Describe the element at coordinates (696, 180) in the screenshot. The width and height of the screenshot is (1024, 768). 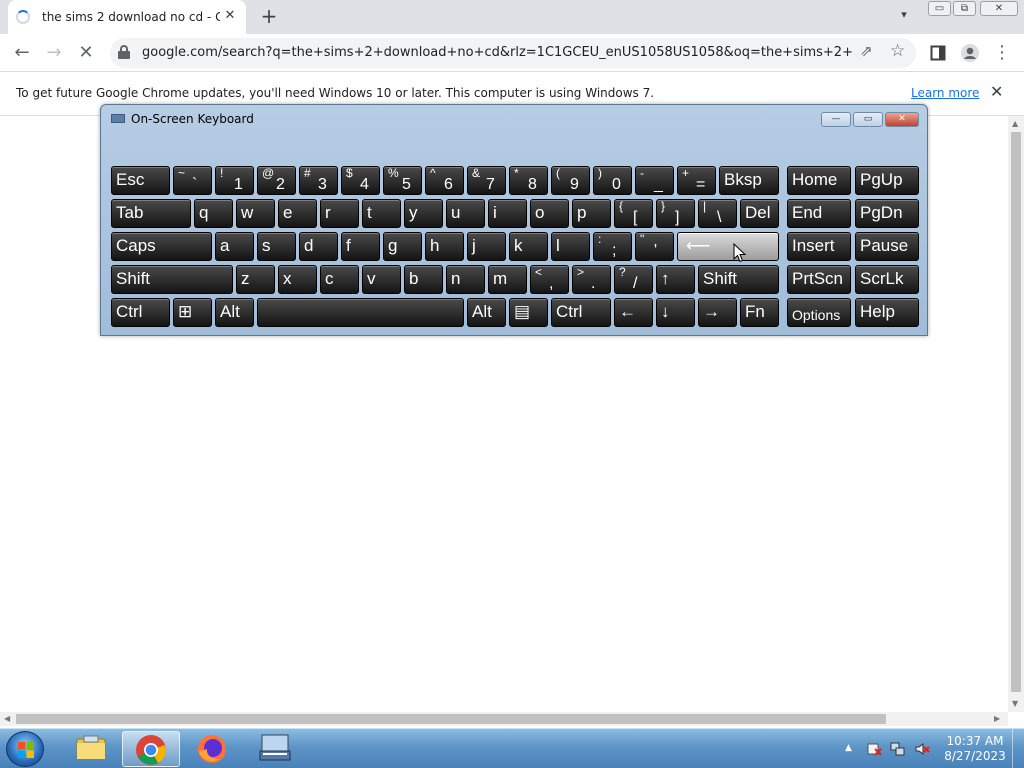
I see `key-equals: + =` at that location.